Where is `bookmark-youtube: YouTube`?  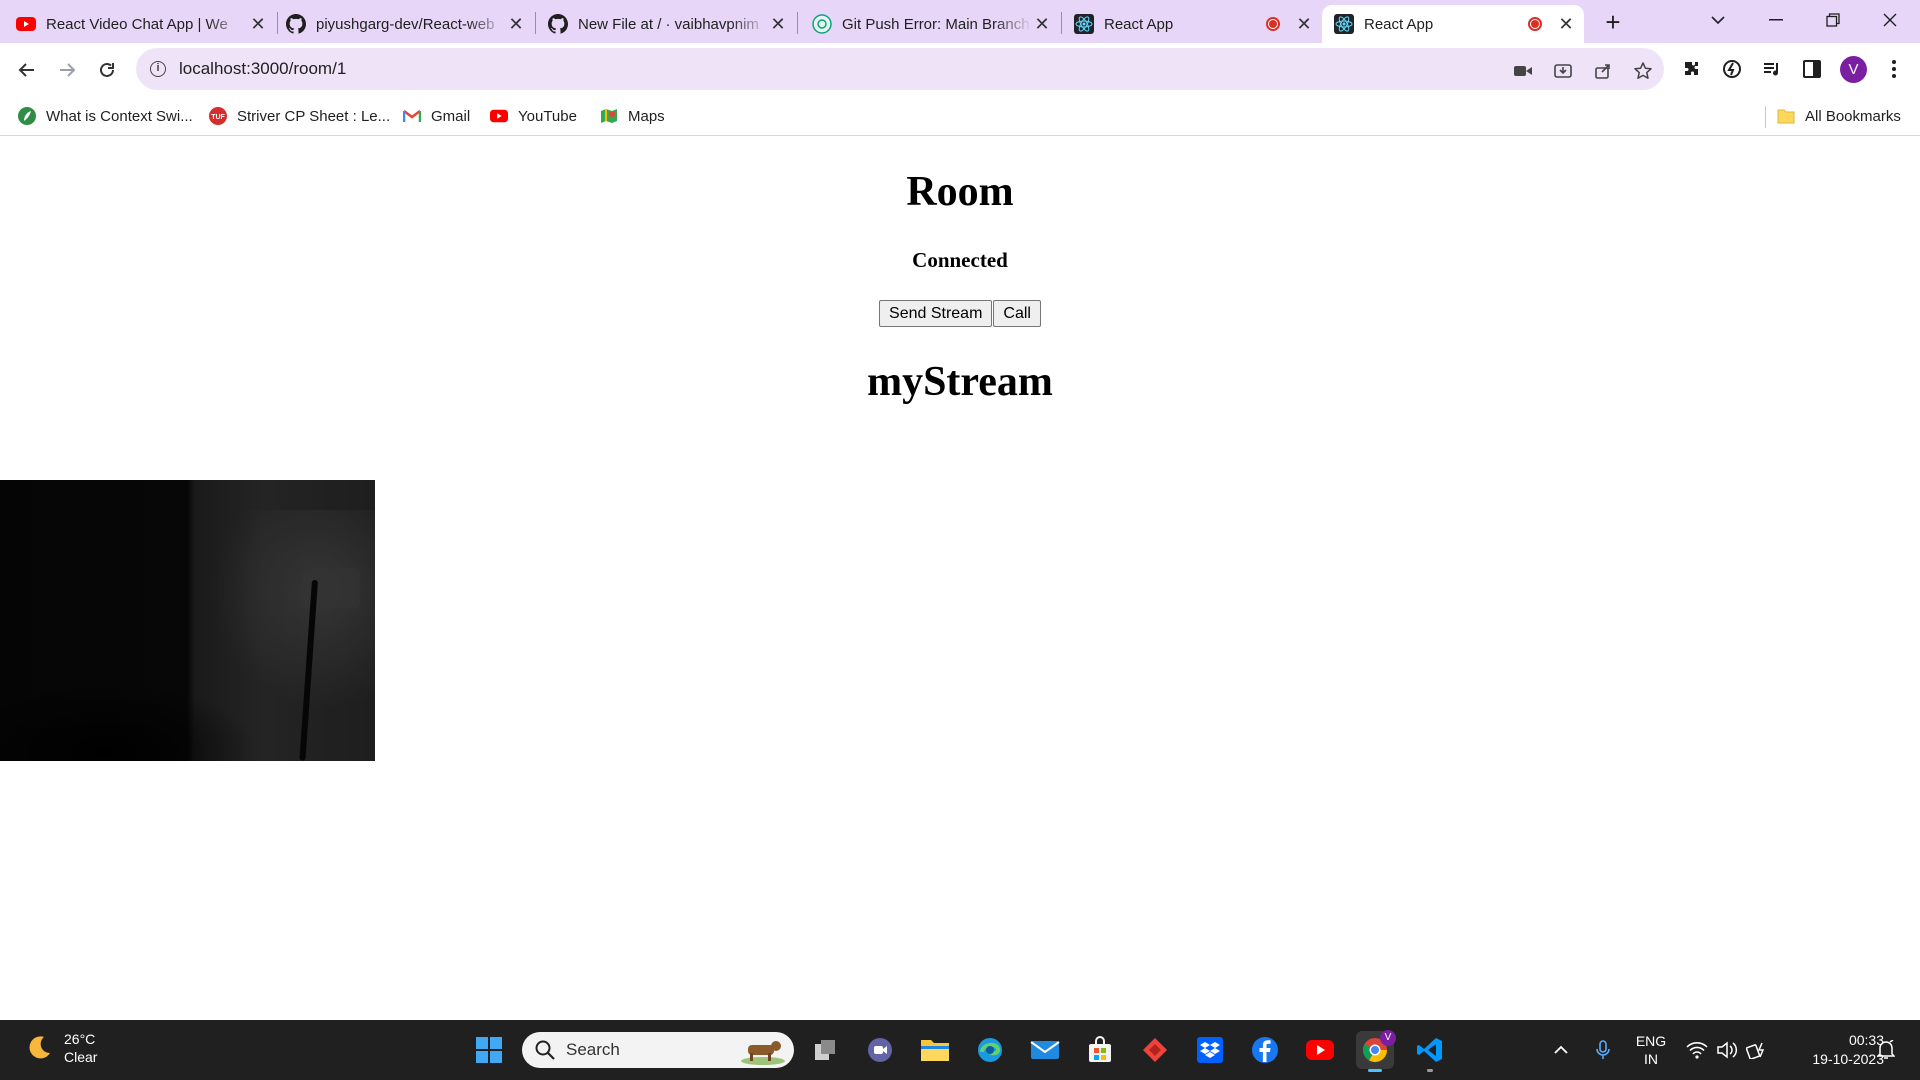
bookmark-youtube: YouTube is located at coordinates (533, 116).